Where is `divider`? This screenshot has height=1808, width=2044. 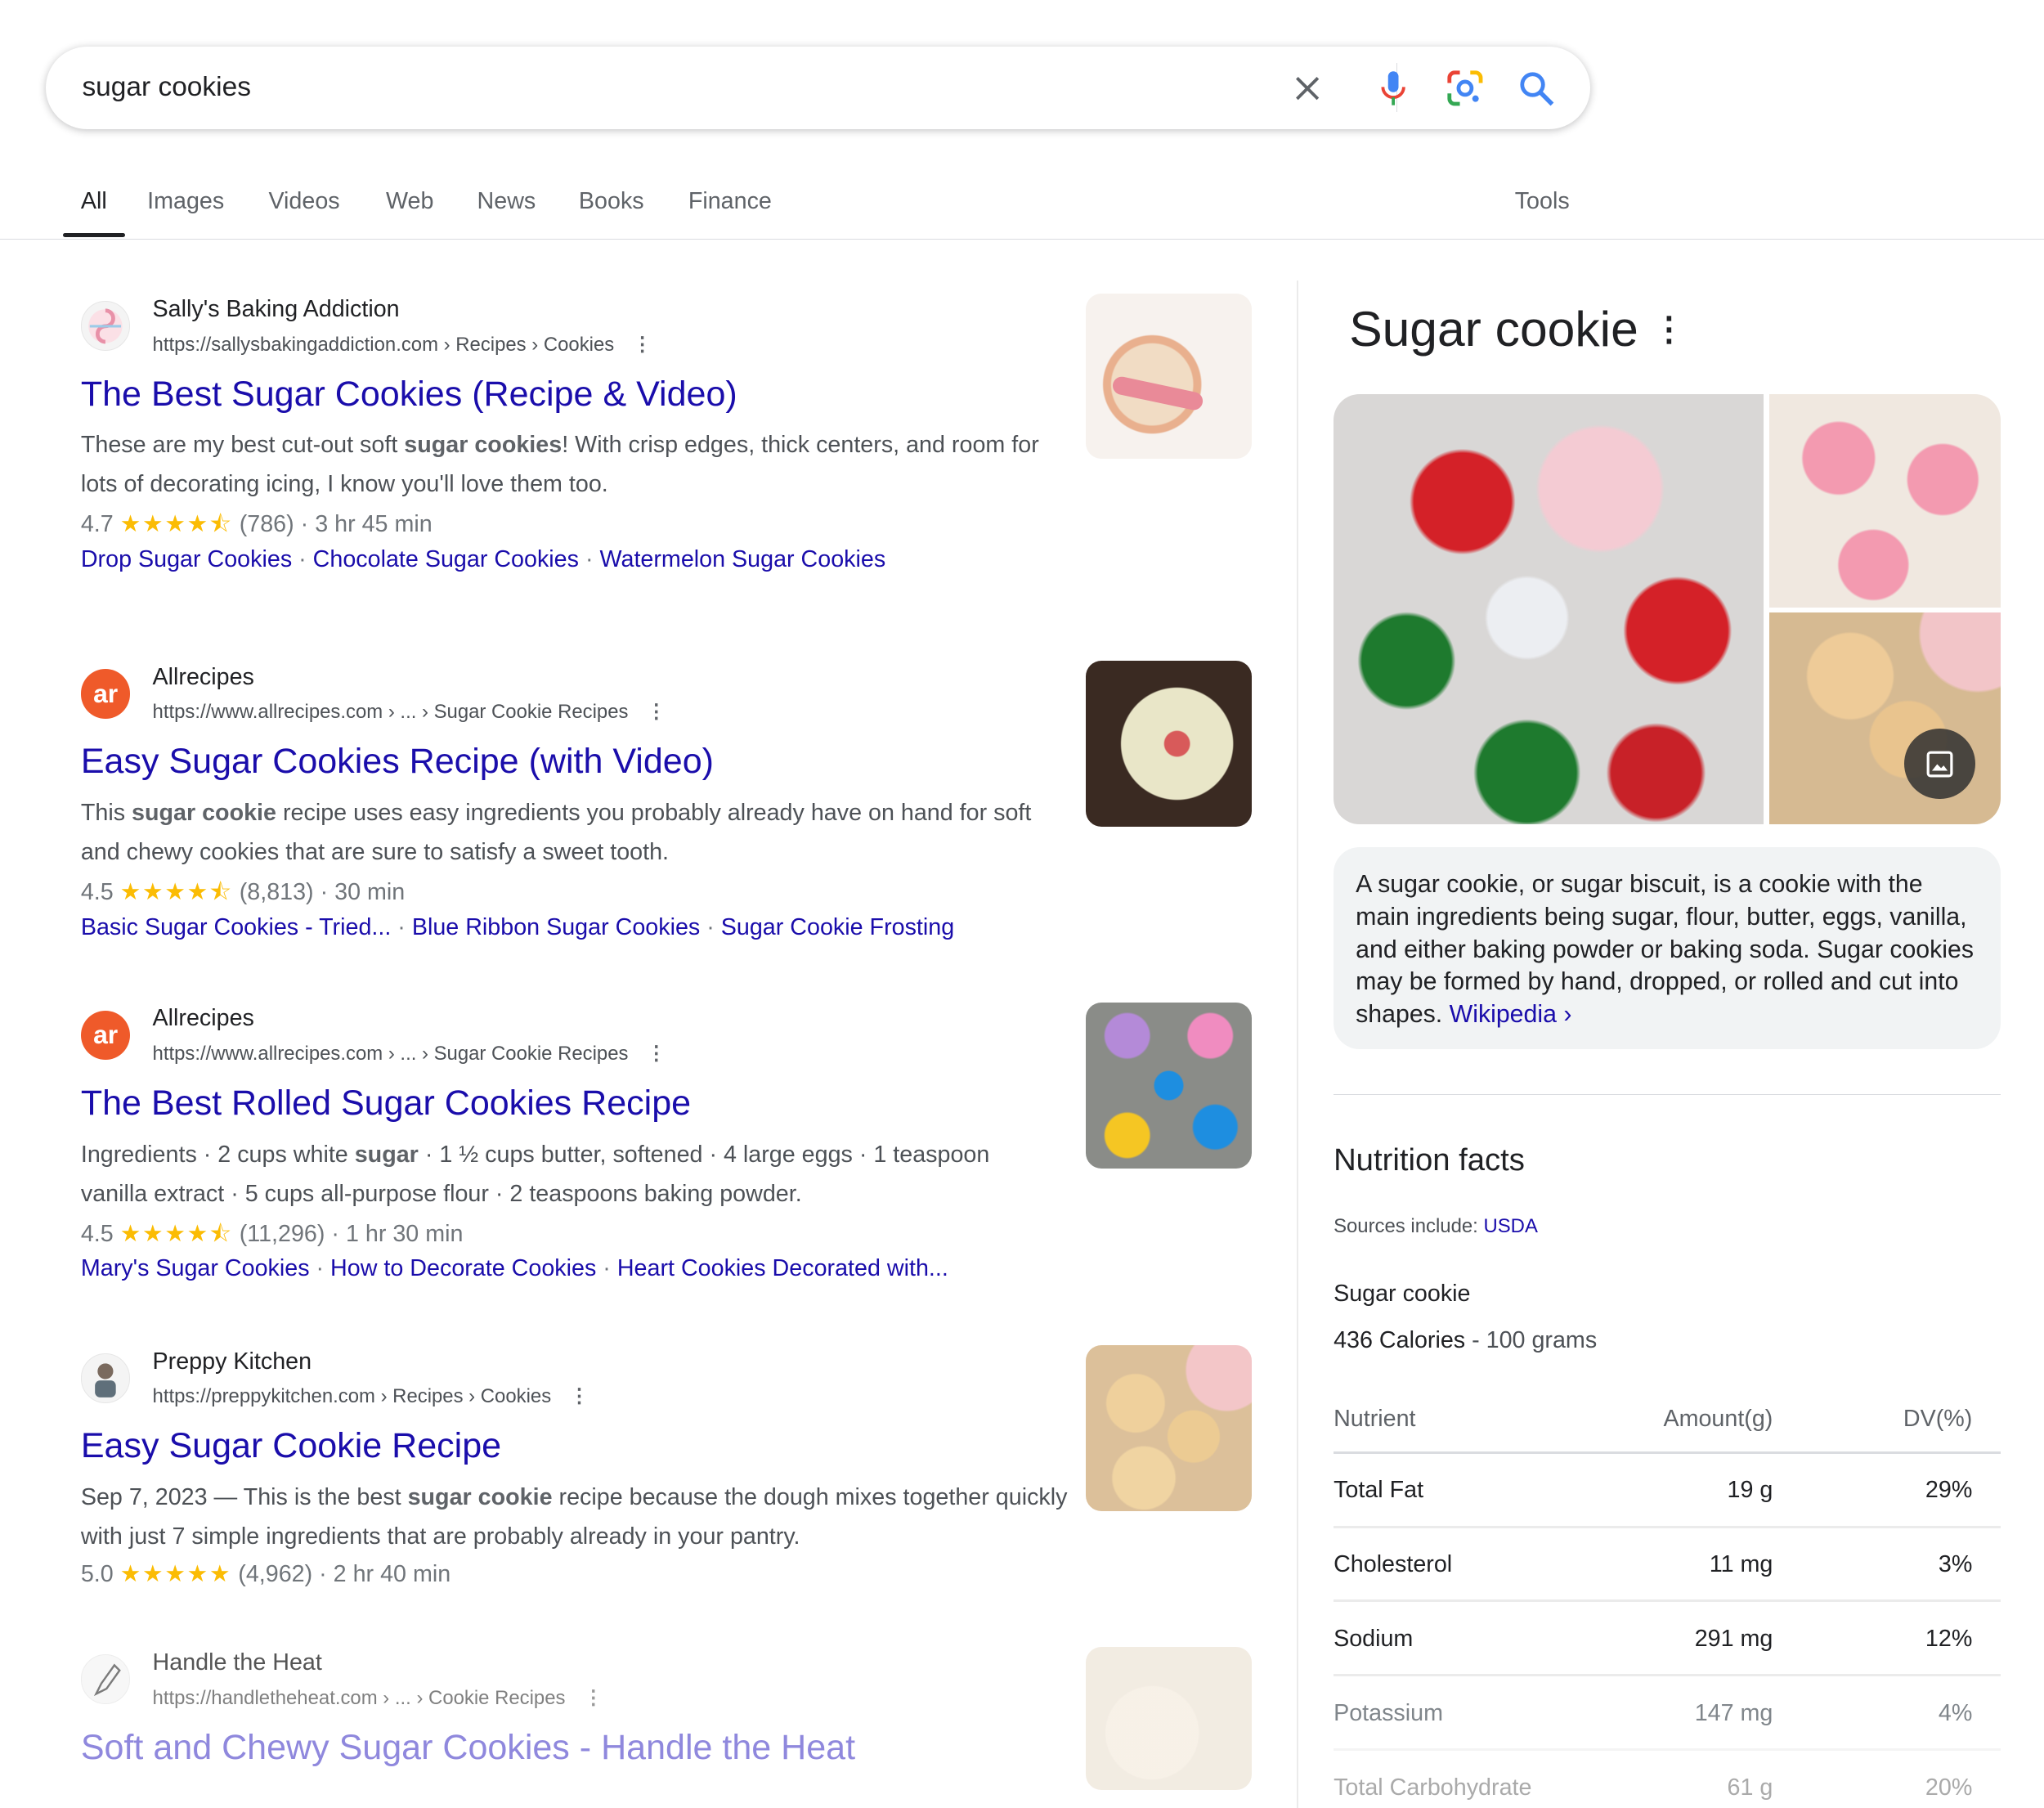 divider is located at coordinates (1667, 1095).